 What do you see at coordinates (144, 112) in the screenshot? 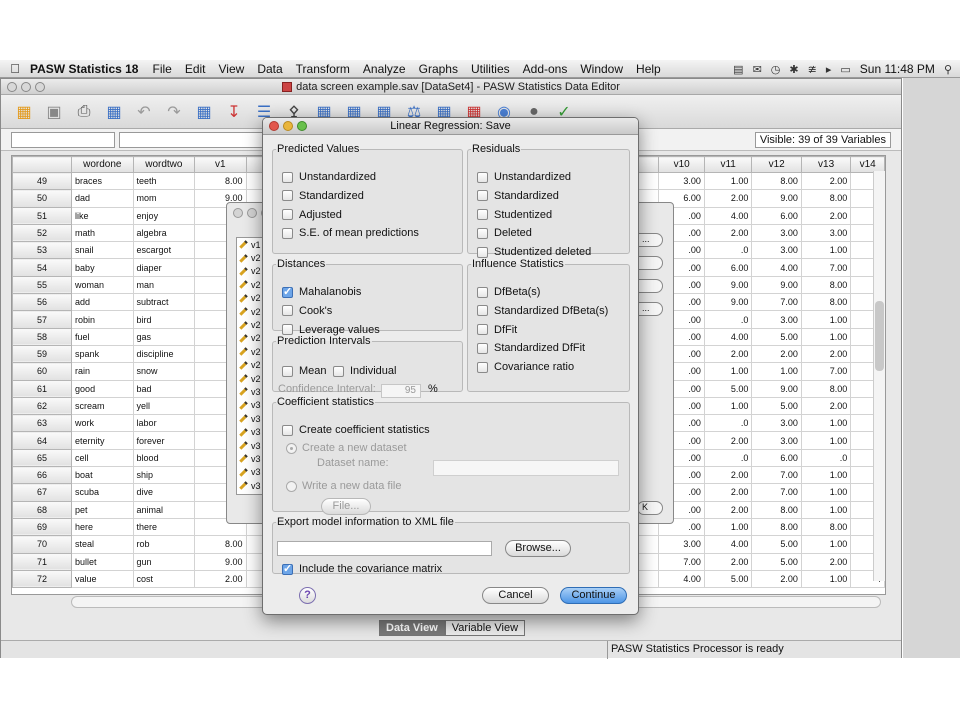
I see `undo-icon: ↶` at bounding box center [144, 112].